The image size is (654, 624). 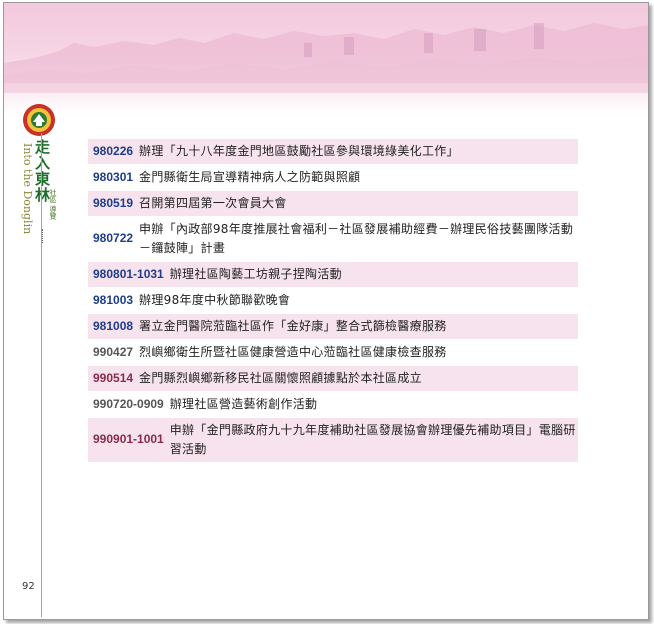 I want to click on timeline-event: 辦理社區營造藝術創作活動, so click(x=243, y=404).